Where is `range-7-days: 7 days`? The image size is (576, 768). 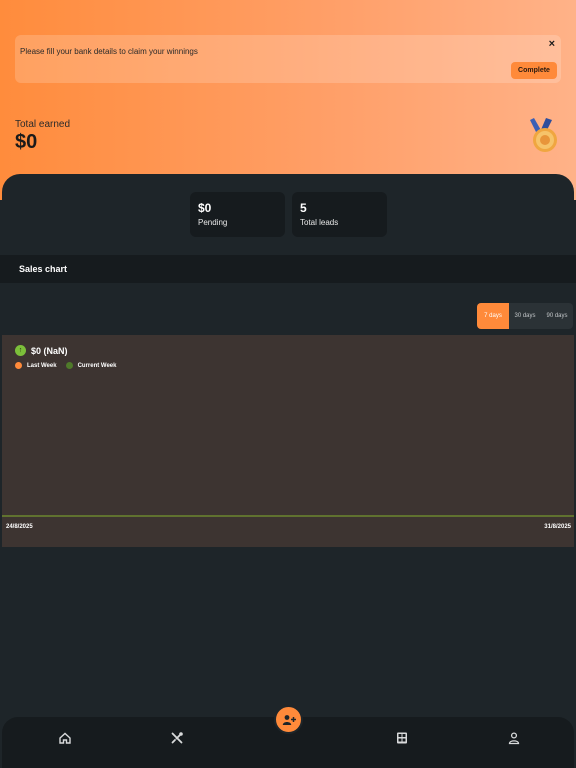
range-7-days: 7 days is located at coordinates (493, 316).